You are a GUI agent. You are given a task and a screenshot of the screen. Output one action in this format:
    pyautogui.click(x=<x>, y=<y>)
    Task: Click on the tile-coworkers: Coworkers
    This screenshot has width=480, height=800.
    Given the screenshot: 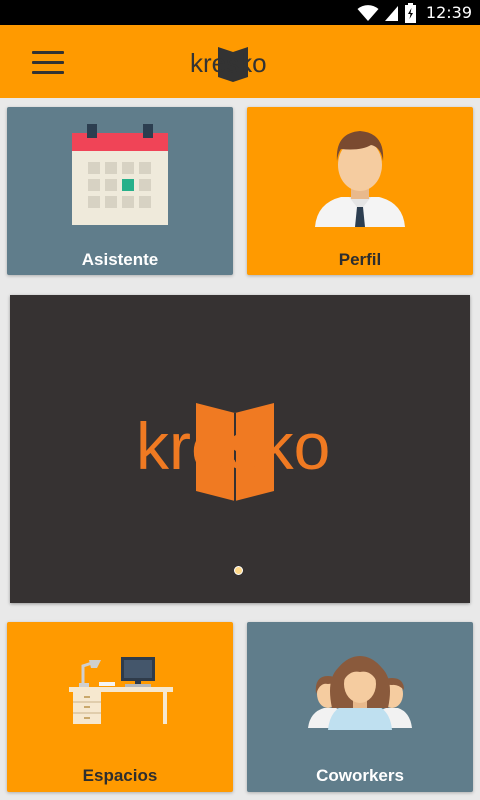 What is the action you would take?
    pyautogui.click(x=360, y=707)
    